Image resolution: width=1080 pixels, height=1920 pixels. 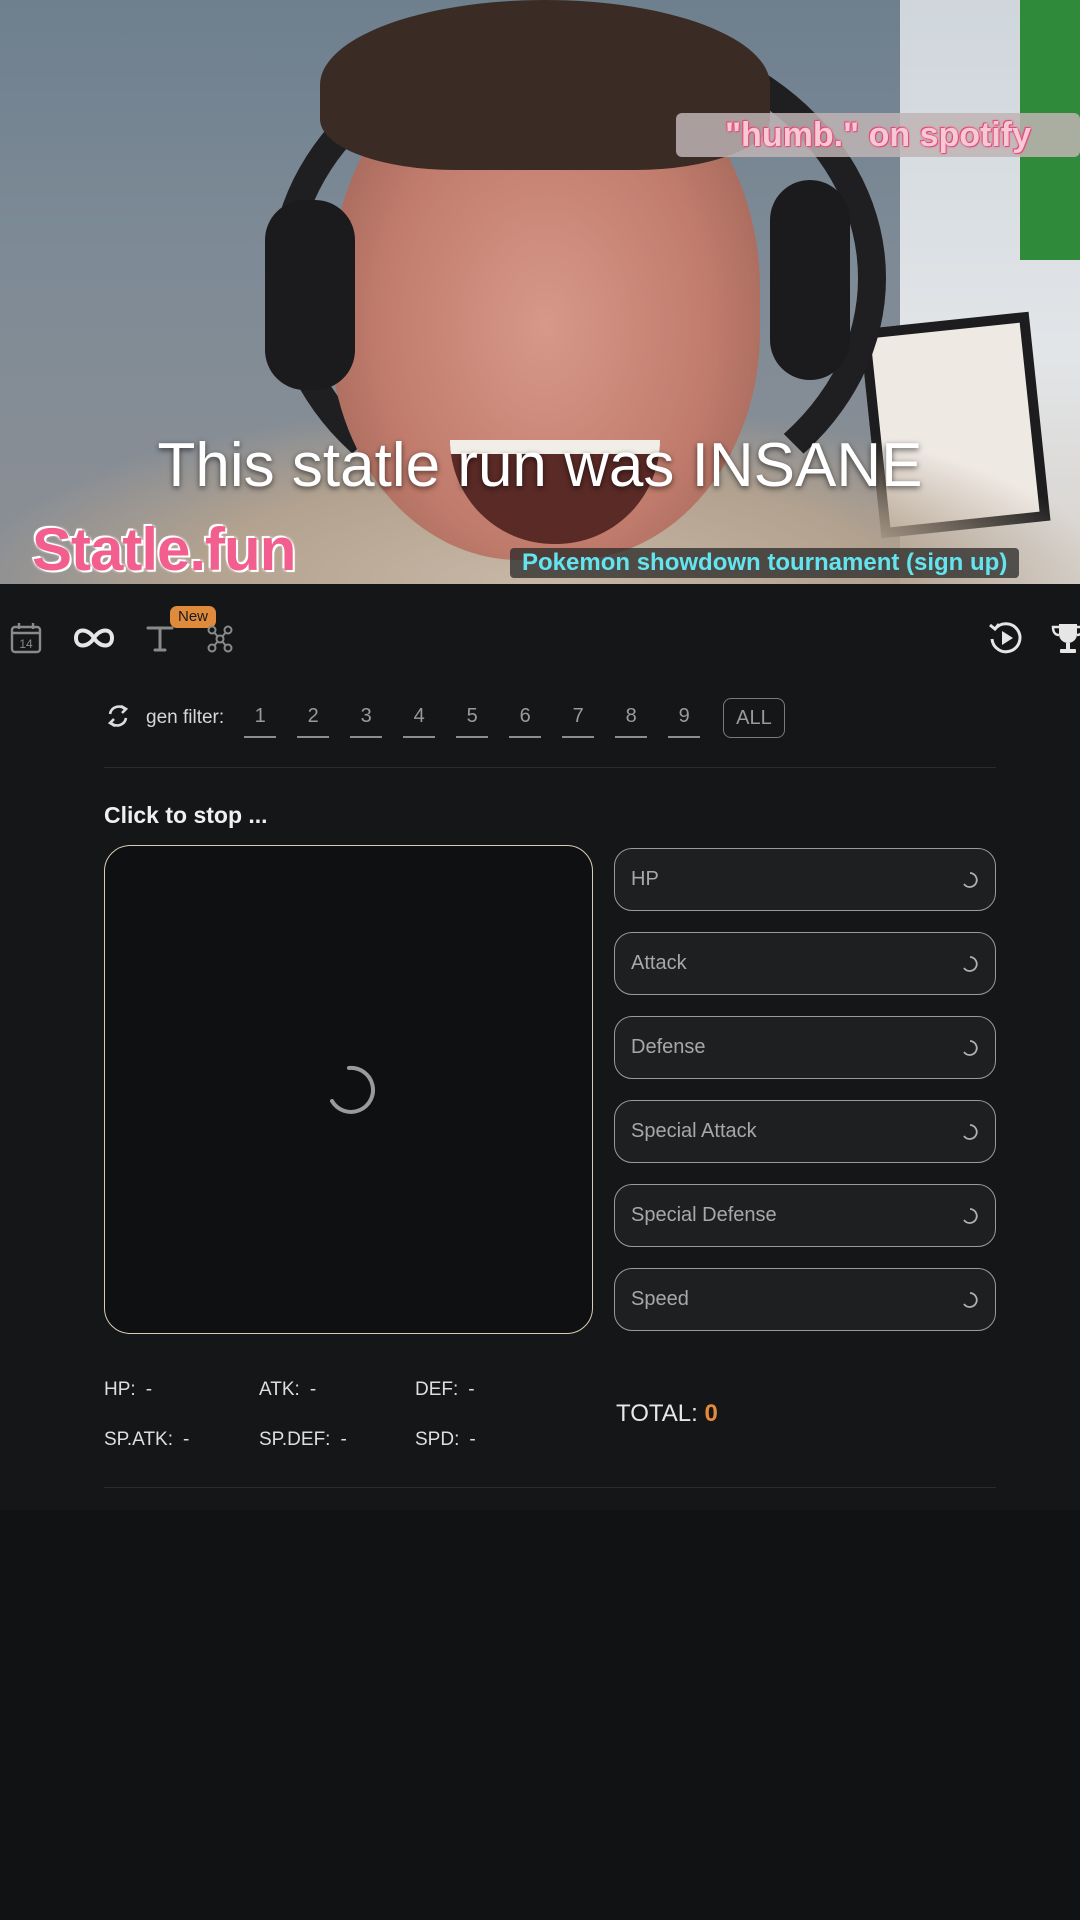 I want to click on calendar-icon: 14, so click(x=26, y=638).